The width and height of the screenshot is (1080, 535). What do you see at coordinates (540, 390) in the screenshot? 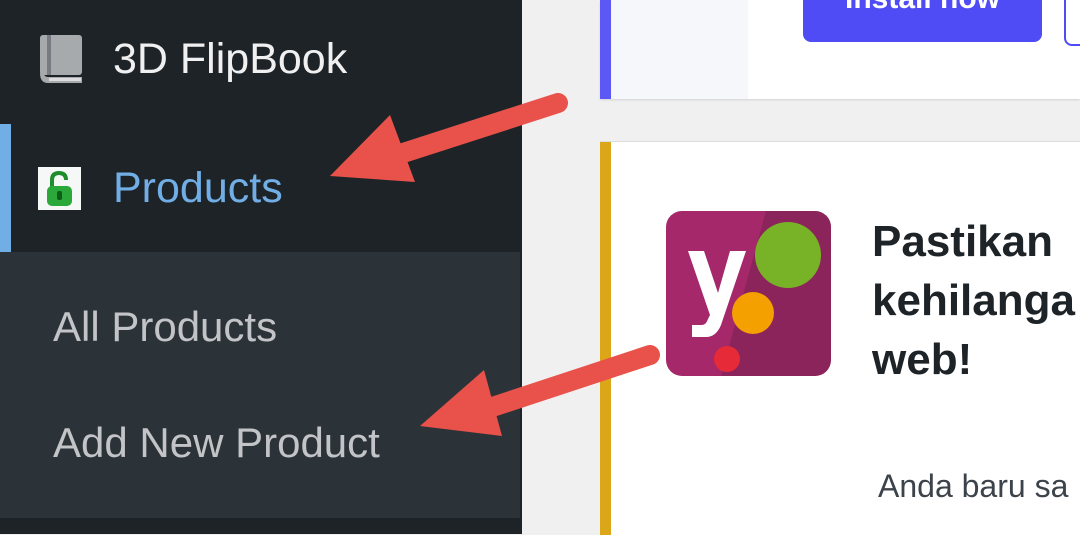
I see `arrow-to-add-new-icon` at bounding box center [540, 390].